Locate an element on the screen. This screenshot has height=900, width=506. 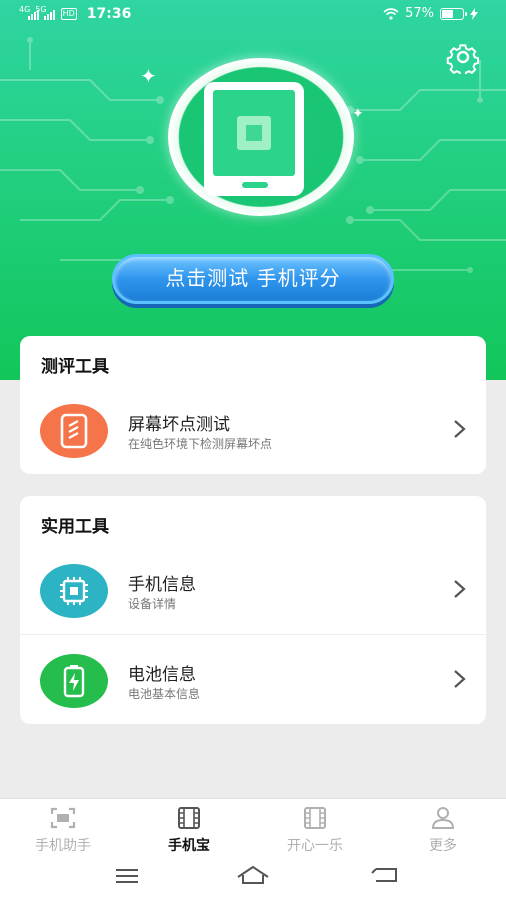
evaluation-tools-card: 测评工具 屏幕坏点测试 在纯色环境下检测屏幕坏点 is located at coordinates (253, 405).